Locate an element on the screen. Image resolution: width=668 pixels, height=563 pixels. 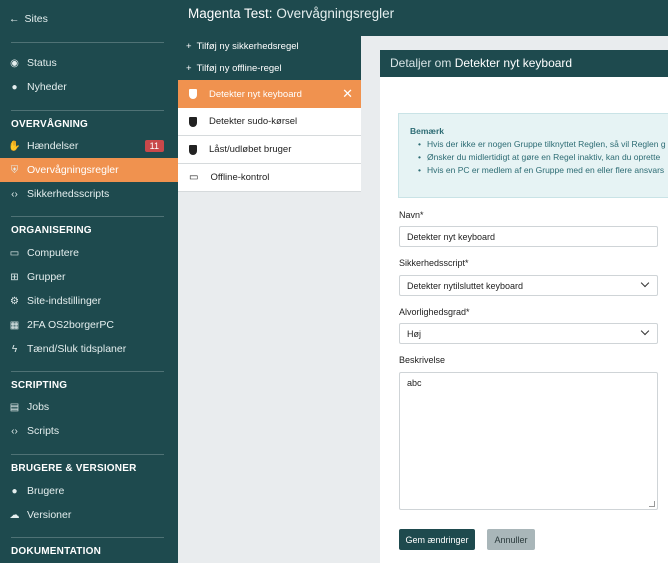
save-button: Gem ændringer is located at coordinates (437, 539).